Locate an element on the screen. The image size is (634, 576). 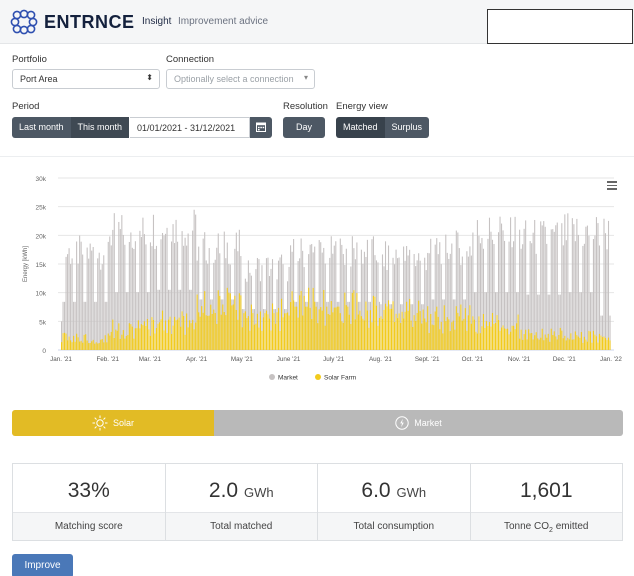
x-tick-label: Jan. '21 is located at coordinates (61, 359).